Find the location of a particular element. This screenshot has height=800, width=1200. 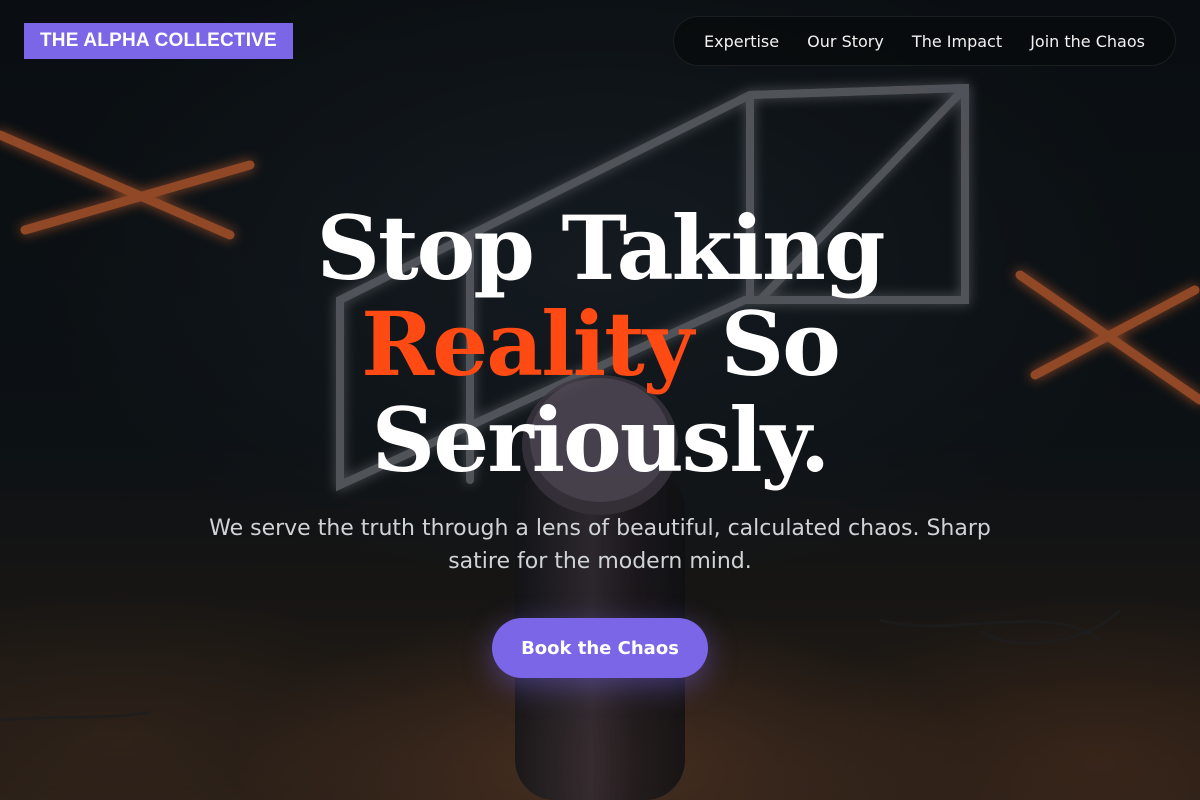

nav-link-expertise: Expertise is located at coordinates (741, 41).